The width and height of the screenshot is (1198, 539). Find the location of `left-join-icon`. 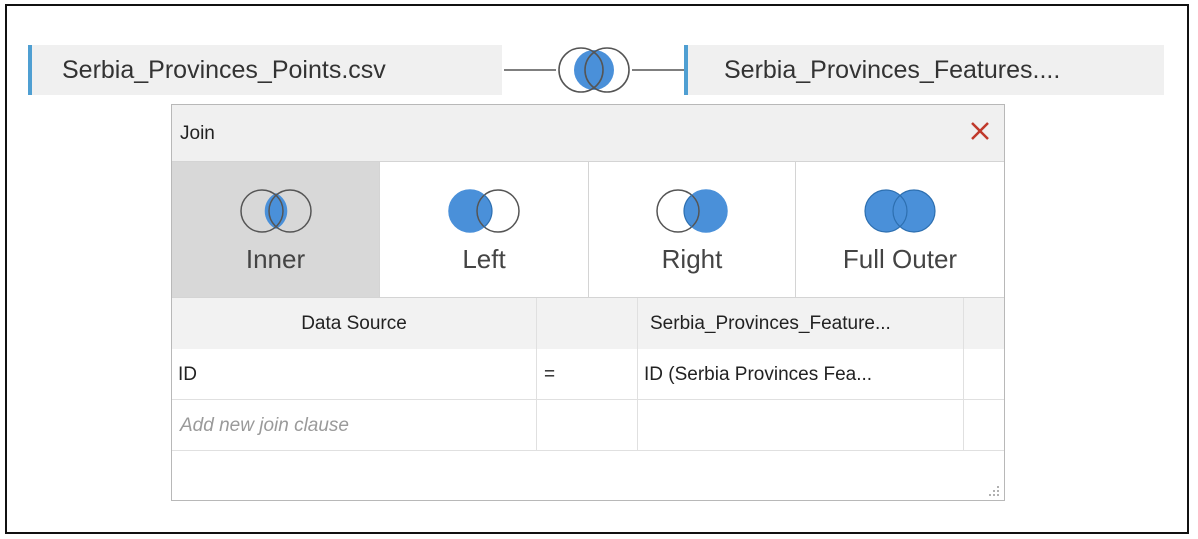

left-join-icon is located at coordinates (484, 211).